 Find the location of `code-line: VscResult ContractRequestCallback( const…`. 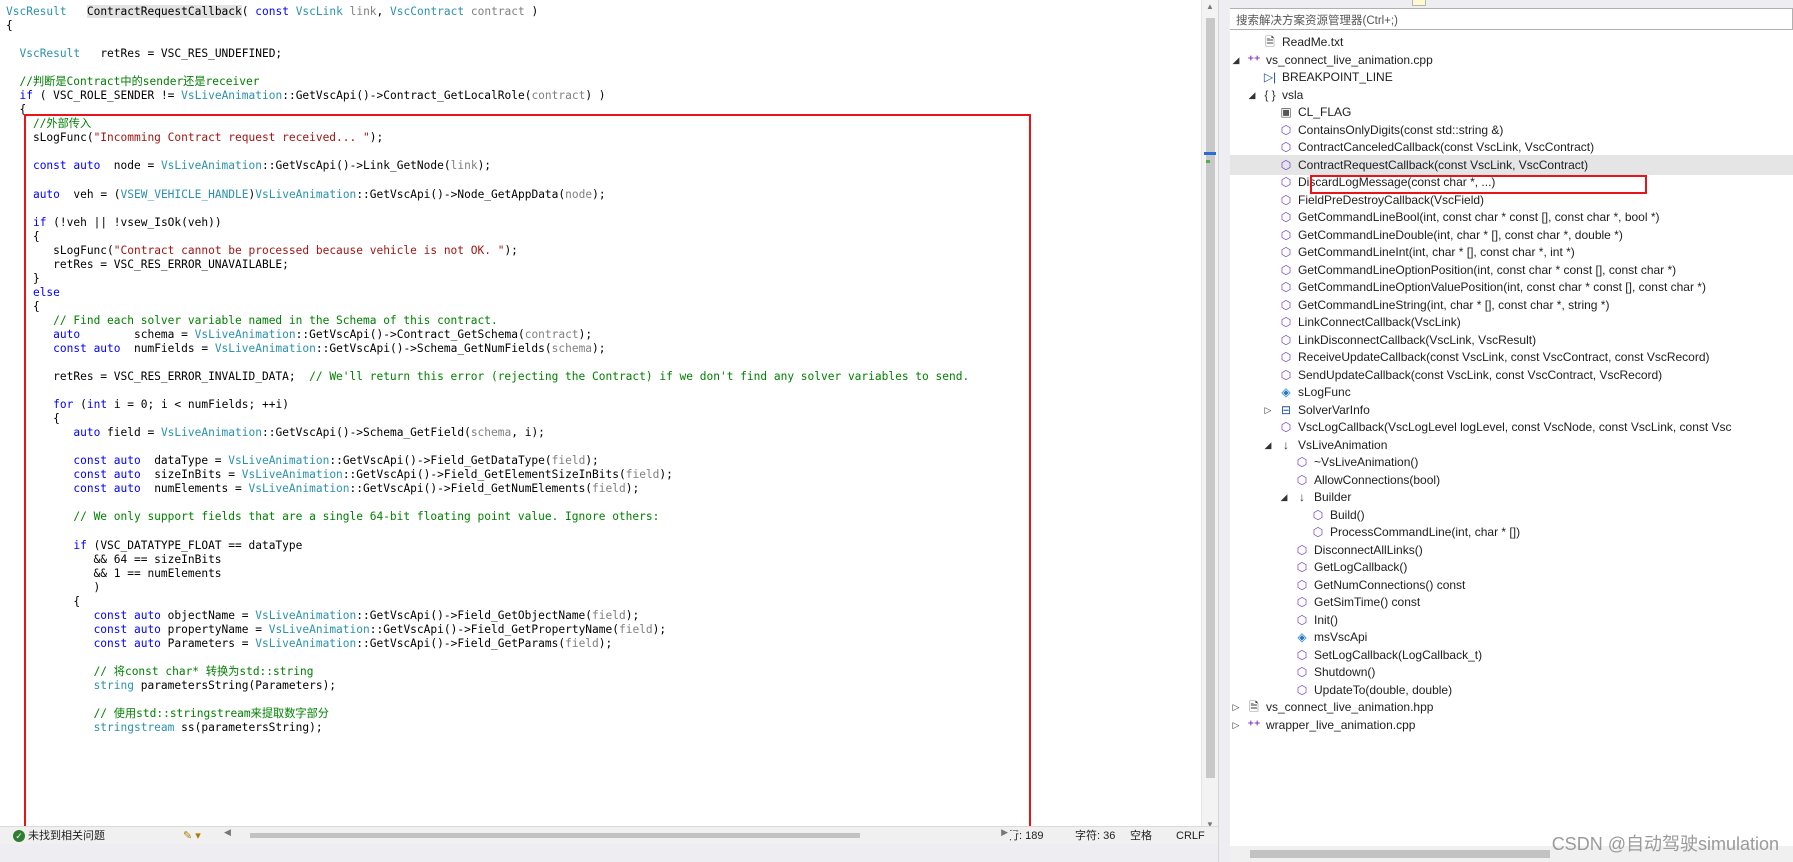

code-line: VscResult ContractRequestCallback( const… is located at coordinates (272, 12).